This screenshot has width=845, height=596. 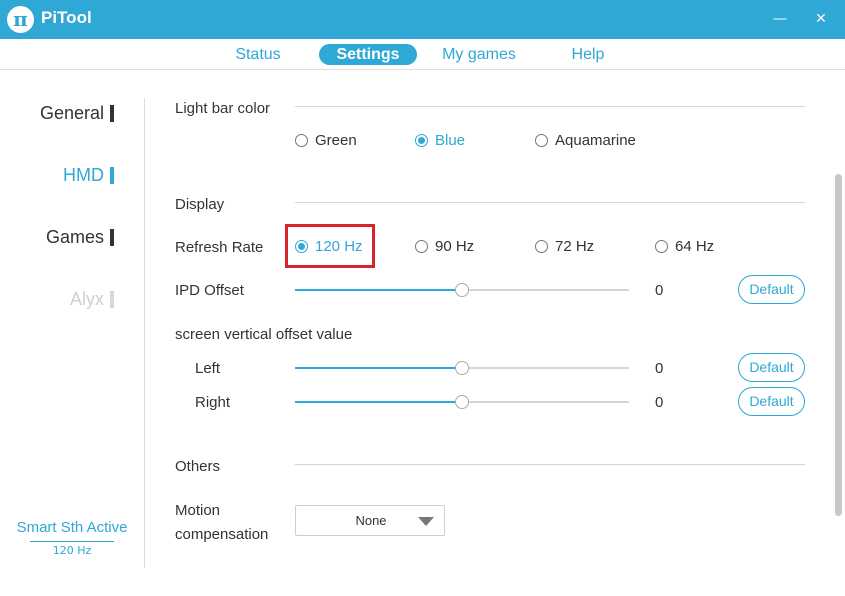 What do you see at coordinates (422, 19) in the screenshot?
I see `title-bar: π PiTool — ✕` at bounding box center [422, 19].